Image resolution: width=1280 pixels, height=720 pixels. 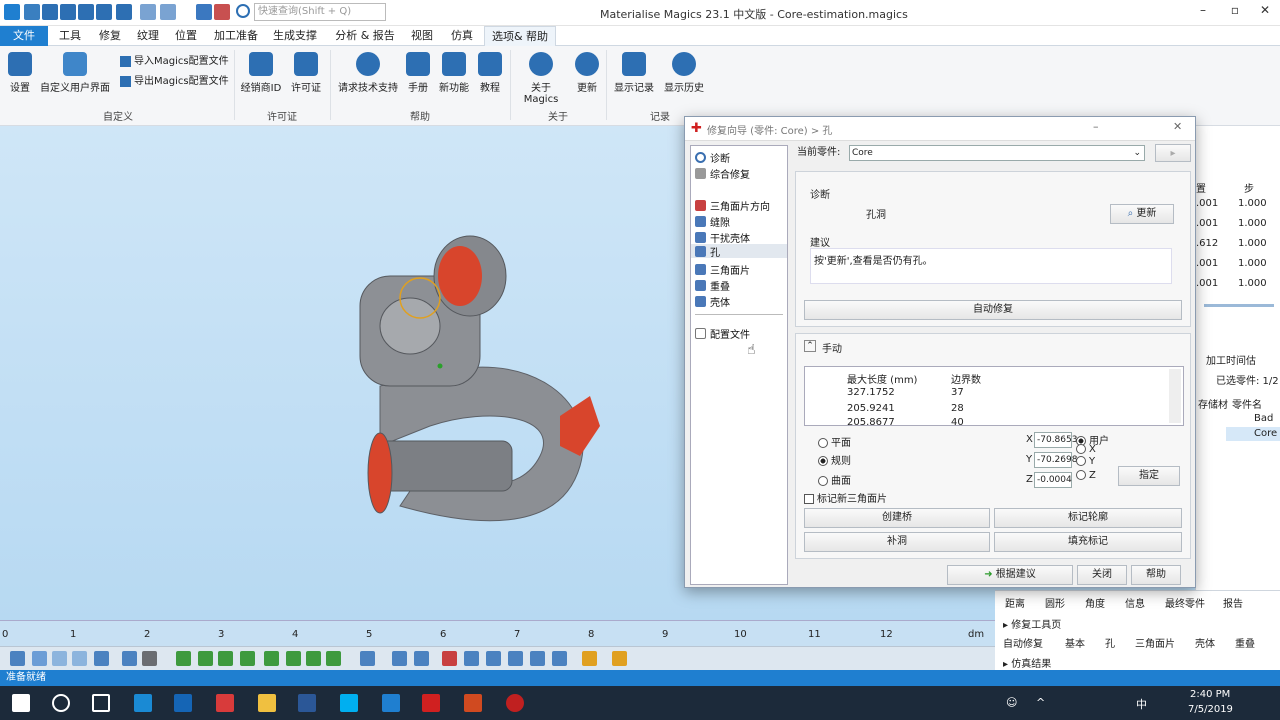 What do you see at coordinates (1265, 12) in the screenshot?
I see `close-button: ✕` at bounding box center [1265, 12].